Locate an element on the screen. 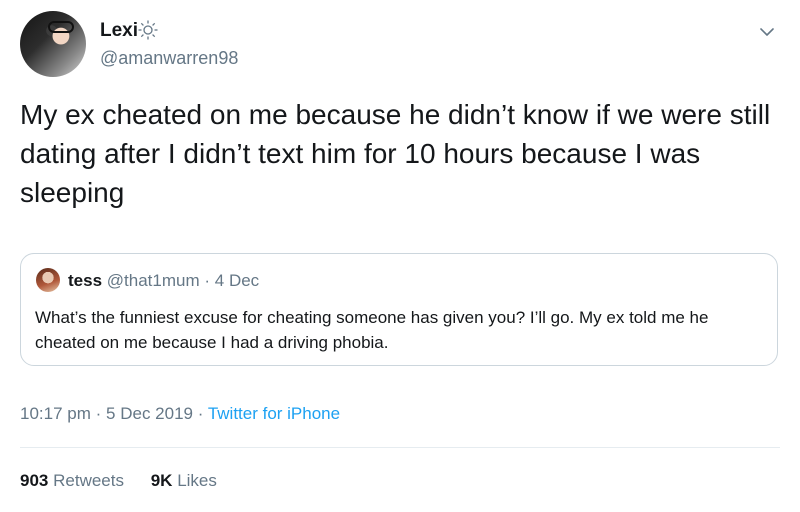 This screenshot has height=512, width=800. quoted-tweet-date: 4 Dec is located at coordinates (237, 280).